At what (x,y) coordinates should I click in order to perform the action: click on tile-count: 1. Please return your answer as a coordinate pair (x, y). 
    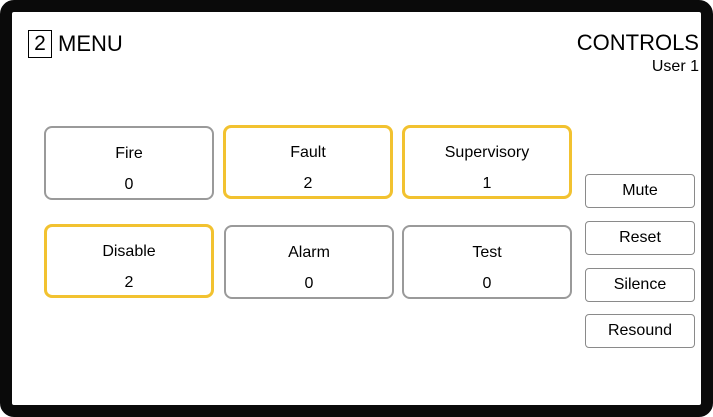
    Looking at the image, I should click on (487, 183).